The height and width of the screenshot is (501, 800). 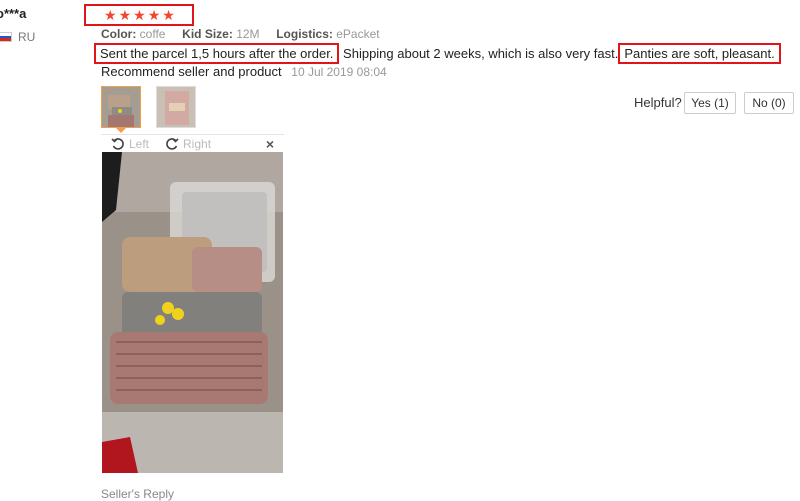 What do you see at coordinates (358, 34) in the screenshot?
I see `attr-value-logistics: ePacket` at bounding box center [358, 34].